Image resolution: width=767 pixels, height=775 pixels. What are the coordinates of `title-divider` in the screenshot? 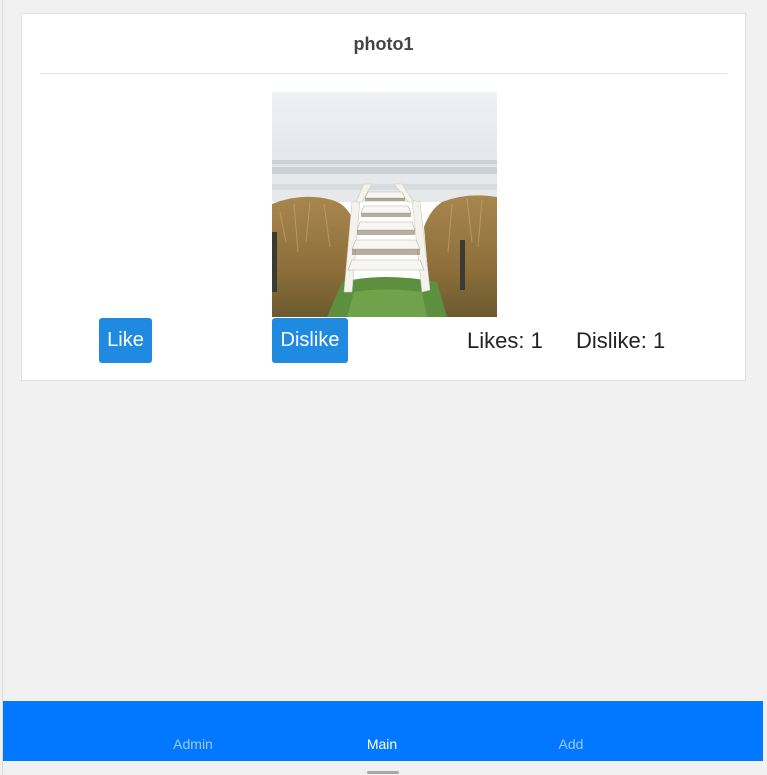 It's located at (383, 73).